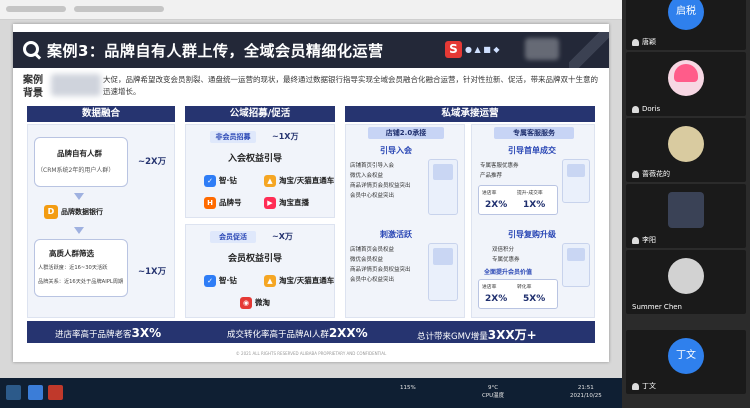 Image resolution: width=750 pixels, height=408 pixels. What do you see at coordinates (508, 272) in the screenshot?
I see `cs-highlight: 全面提升会员价值` at bounding box center [508, 272].